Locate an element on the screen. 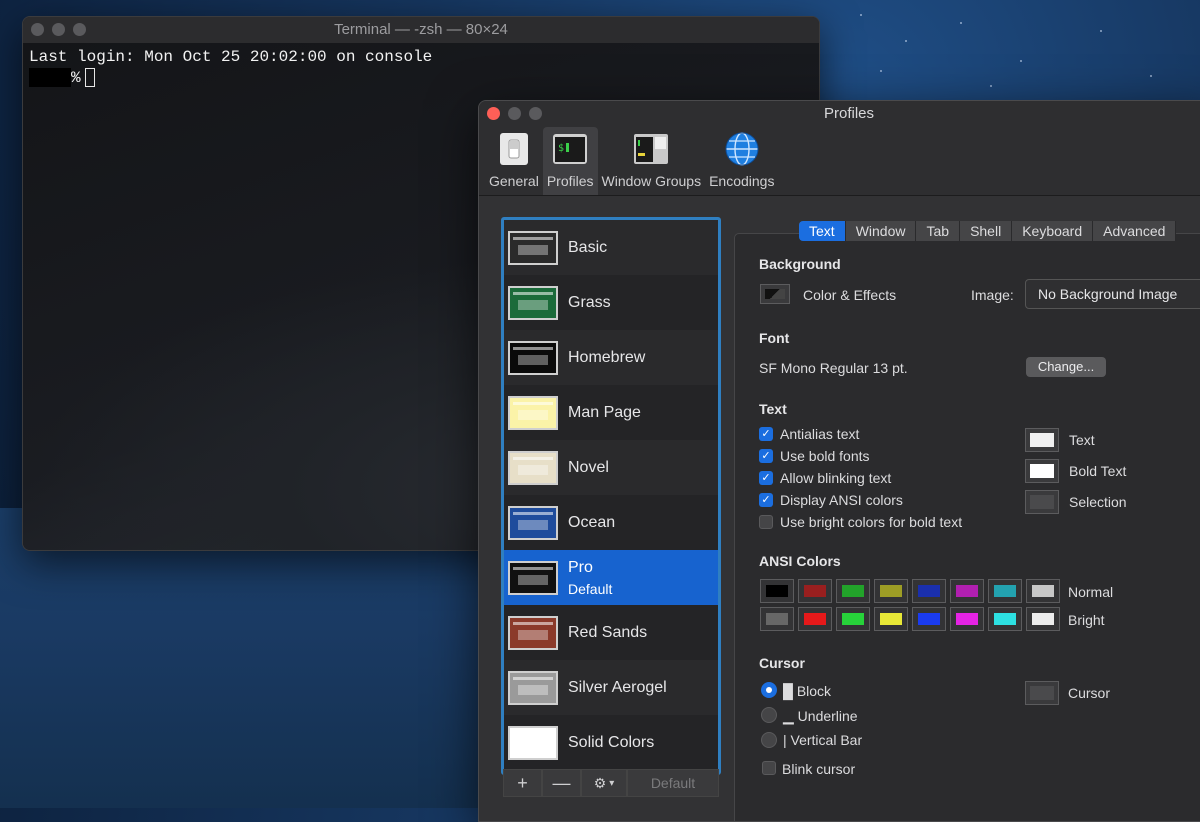  terminal-titlebar: Terminal — -zsh — 80×24 is located at coordinates (421, 30).